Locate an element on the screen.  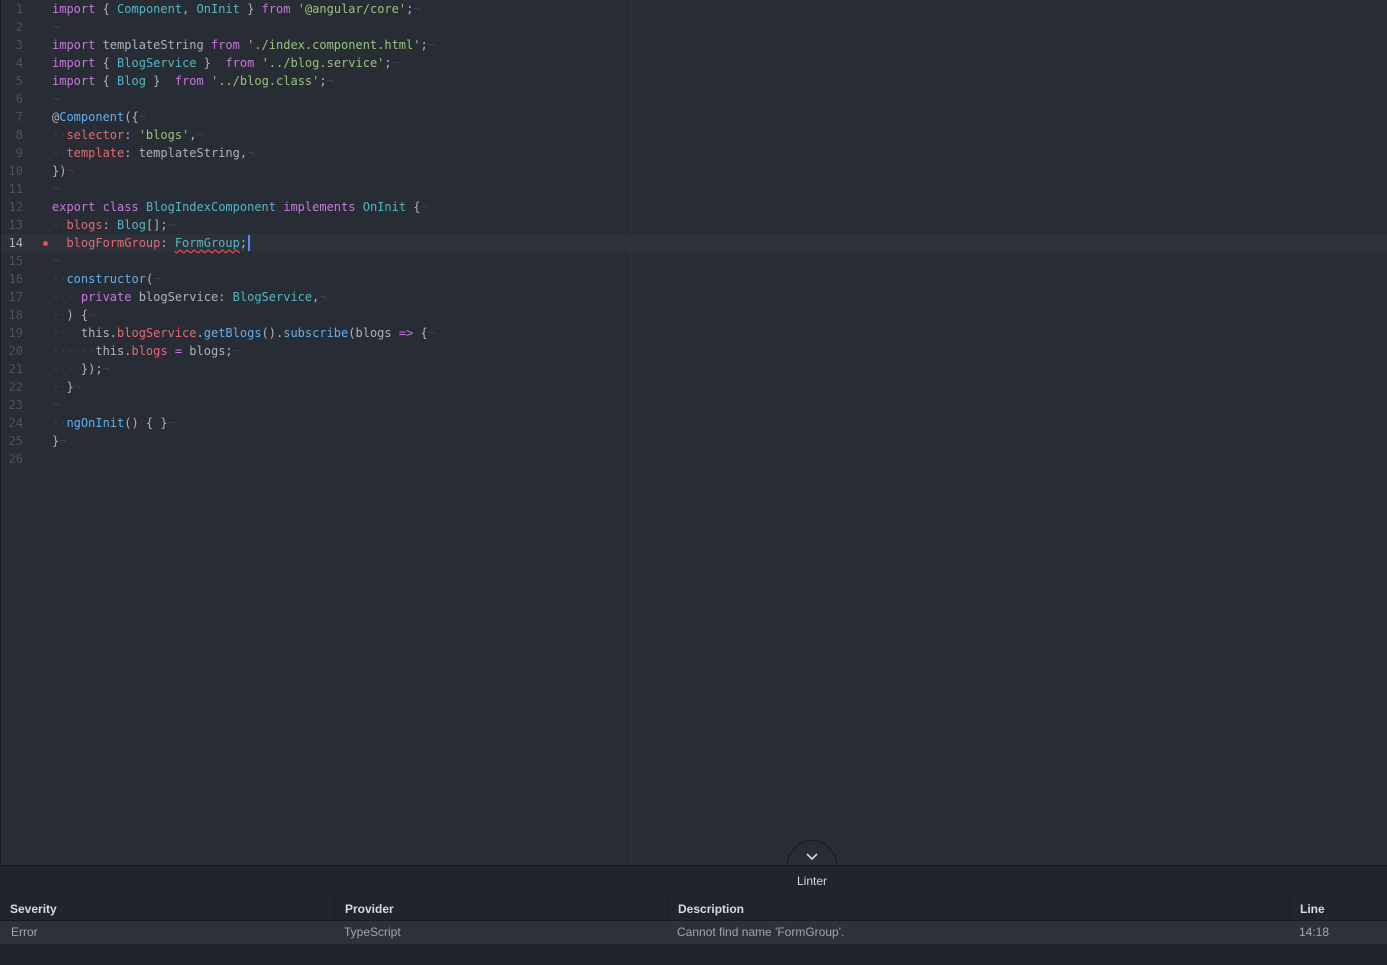
line-number: 1 is located at coordinates (12, 9).